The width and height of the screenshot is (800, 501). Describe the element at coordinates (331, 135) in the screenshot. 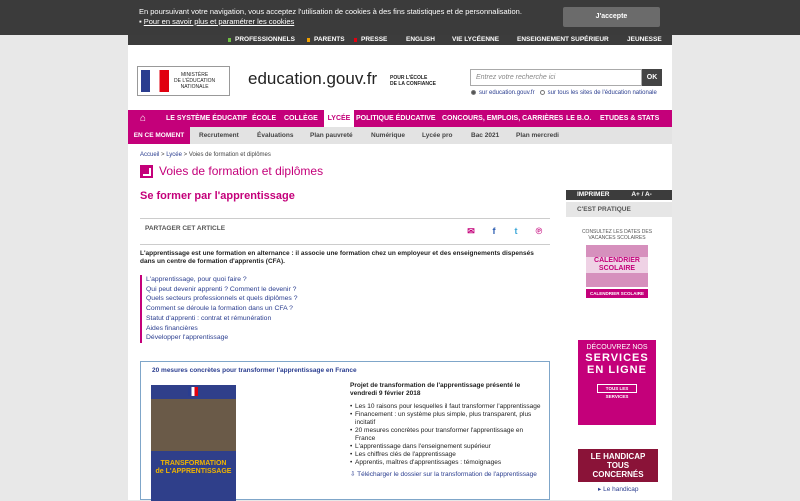

I see `subnav-plan-pauvrete: Plan pauvreté` at that location.